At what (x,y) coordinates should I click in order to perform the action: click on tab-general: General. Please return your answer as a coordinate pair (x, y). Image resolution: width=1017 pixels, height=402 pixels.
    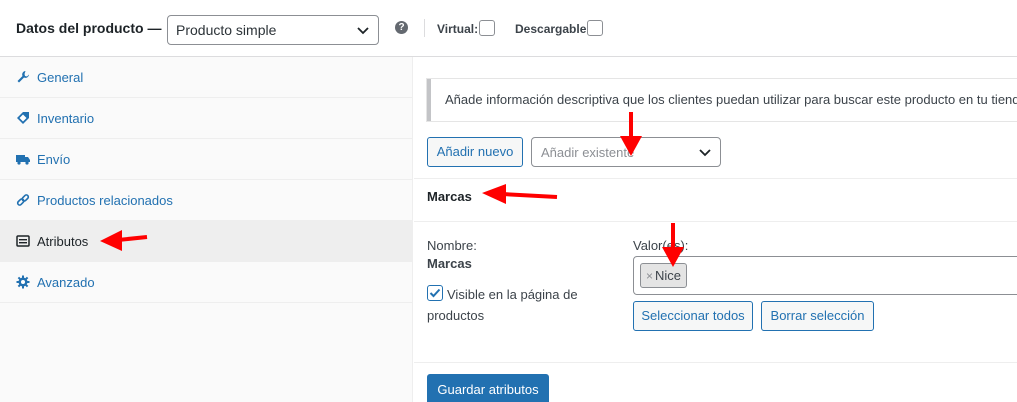
    Looking at the image, I should click on (206, 77).